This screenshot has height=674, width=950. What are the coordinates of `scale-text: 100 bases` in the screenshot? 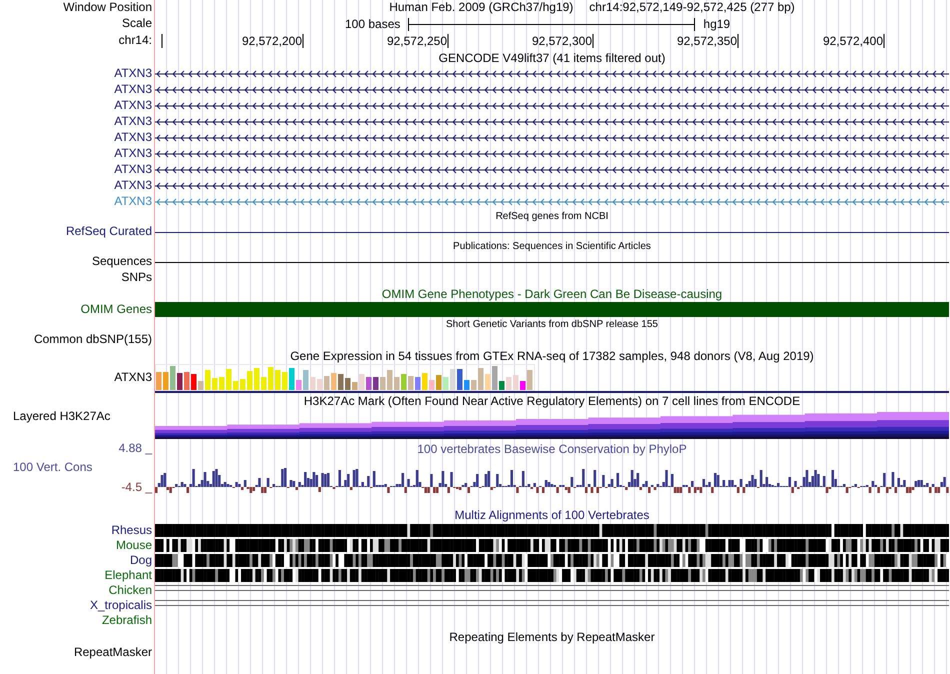 It's located at (372, 24).